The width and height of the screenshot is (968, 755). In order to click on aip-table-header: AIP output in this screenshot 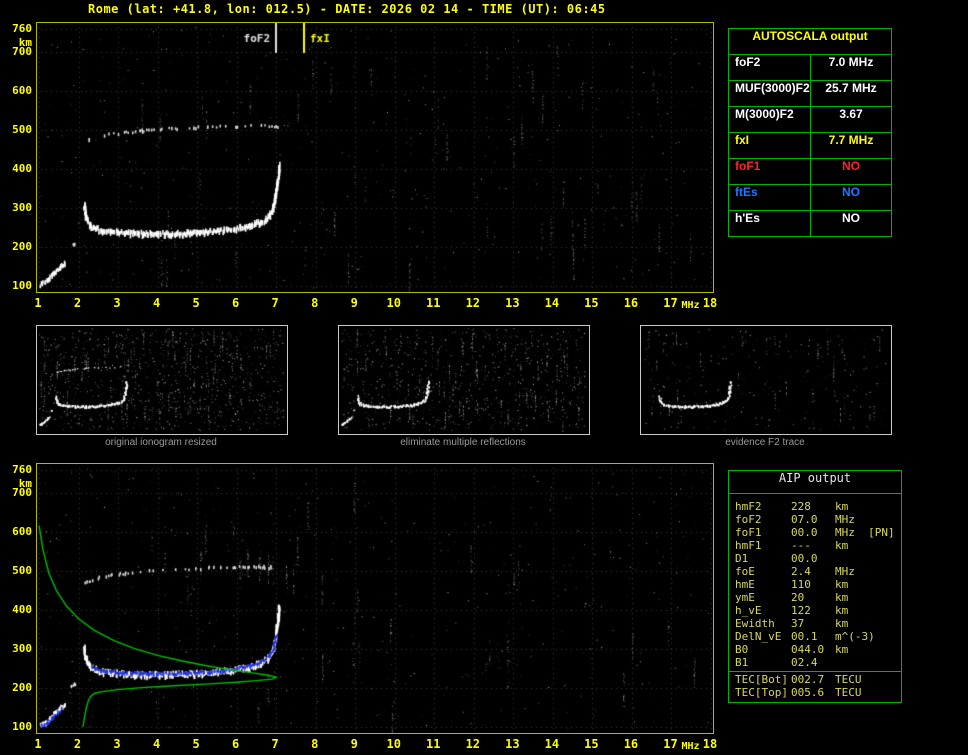, I will do `click(815, 482)`.